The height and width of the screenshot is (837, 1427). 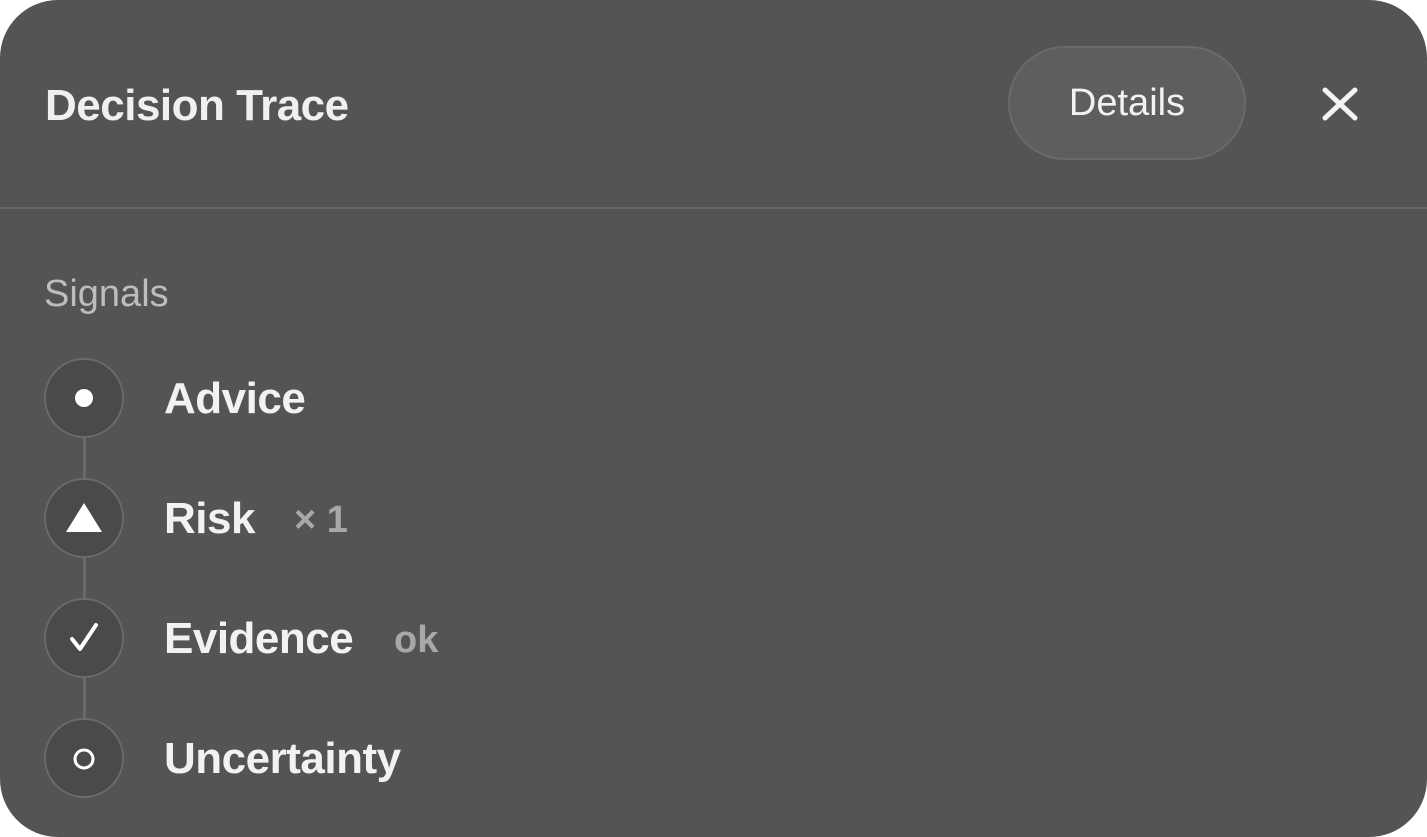 What do you see at coordinates (209, 518) in the screenshot?
I see `signal-label: Risk` at bounding box center [209, 518].